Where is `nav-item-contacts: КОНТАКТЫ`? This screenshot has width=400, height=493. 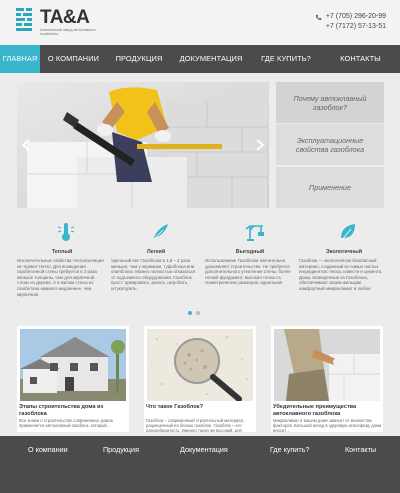 nav-item-contacts: КОНТАКТЫ is located at coordinates (360, 59).